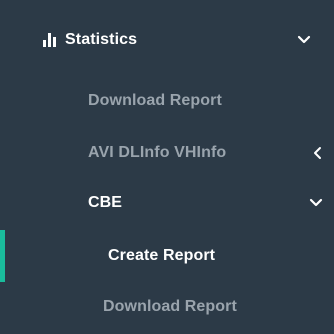 The height and width of the screenshot is (334, 334). I want to click on sidebar-item-cbe: CBE, so click(167, 203).